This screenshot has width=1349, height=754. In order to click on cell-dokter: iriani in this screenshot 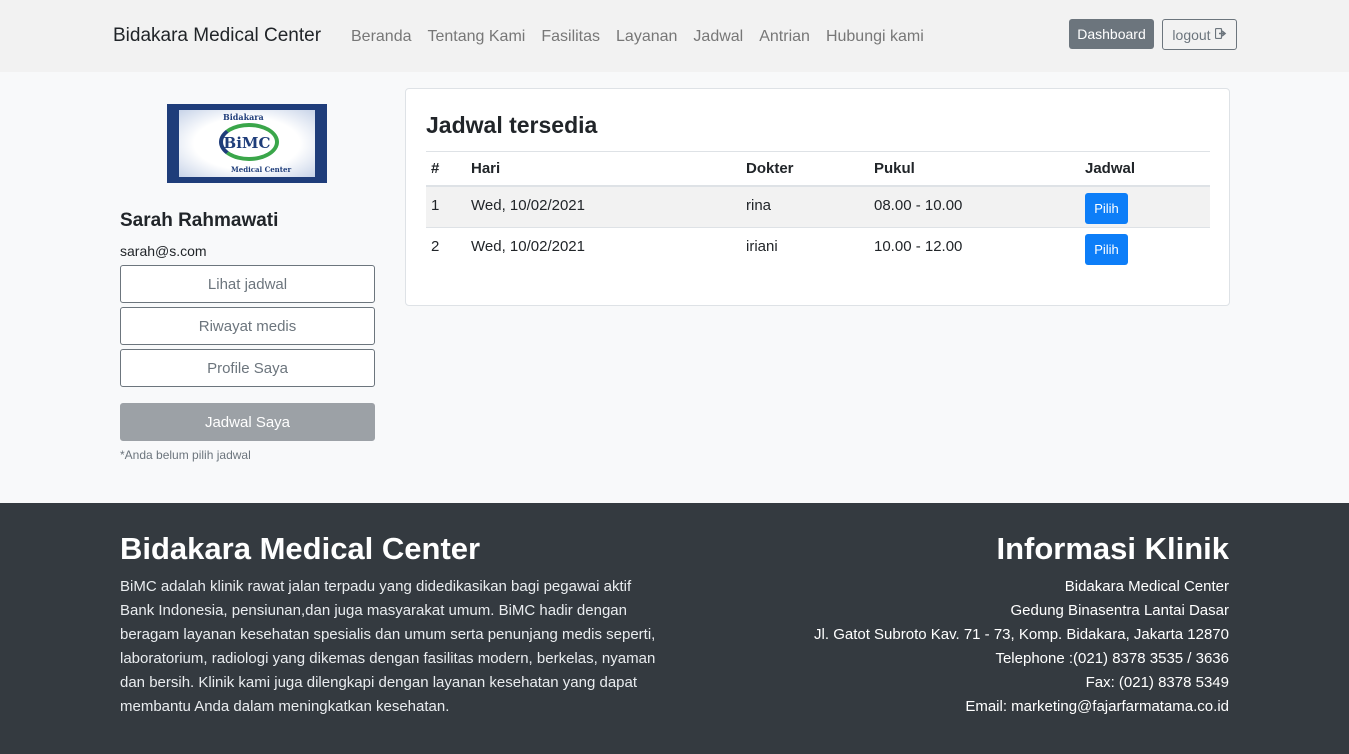, I will do `click(805, 248)`.